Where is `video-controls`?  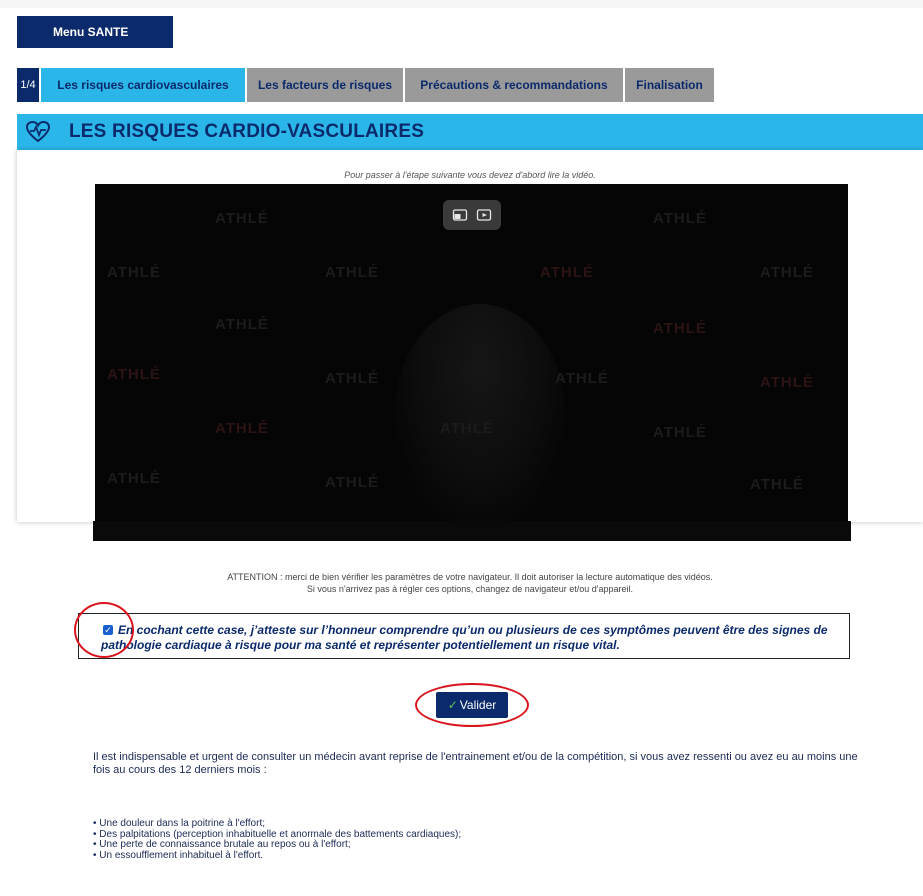
video-controls is located at coordinates (472, 215).